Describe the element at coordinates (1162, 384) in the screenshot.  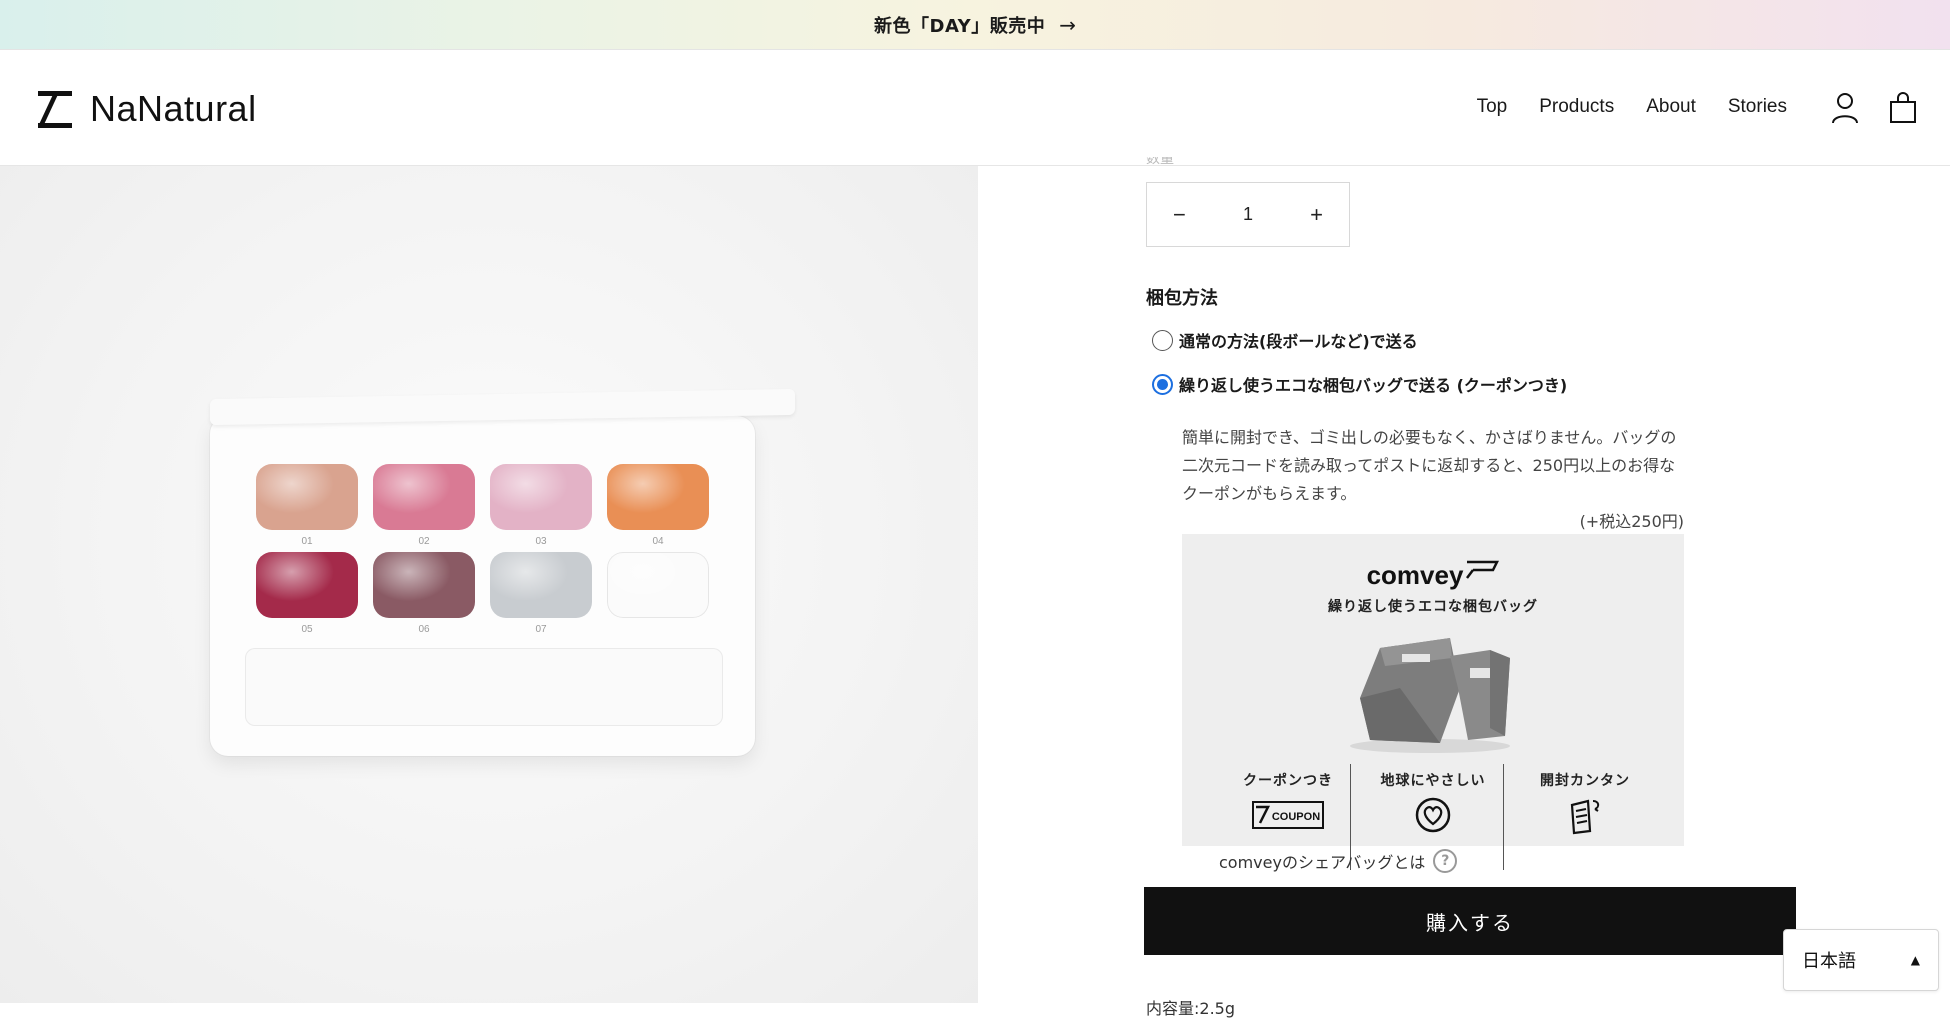
I see `radio-eco` at that location.